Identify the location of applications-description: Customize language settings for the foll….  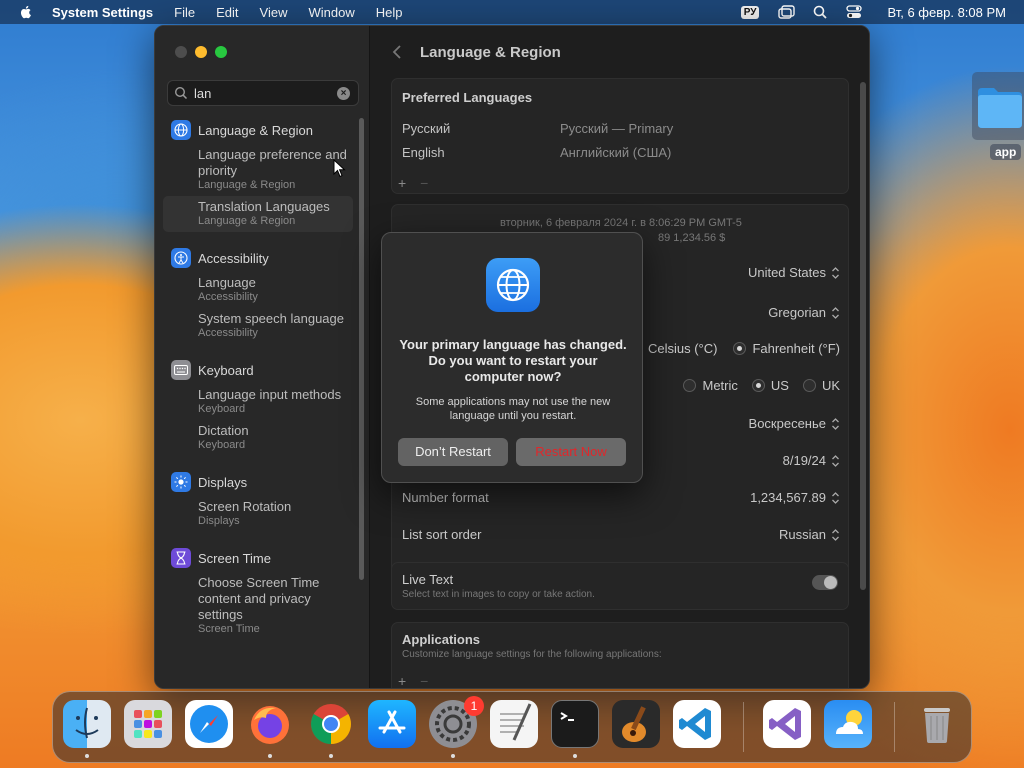
(532, 654).